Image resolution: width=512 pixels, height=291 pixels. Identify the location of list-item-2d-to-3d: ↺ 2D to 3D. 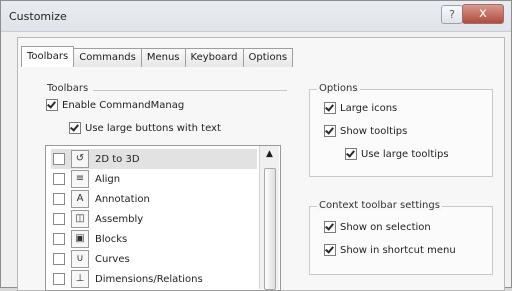
(154, 159).